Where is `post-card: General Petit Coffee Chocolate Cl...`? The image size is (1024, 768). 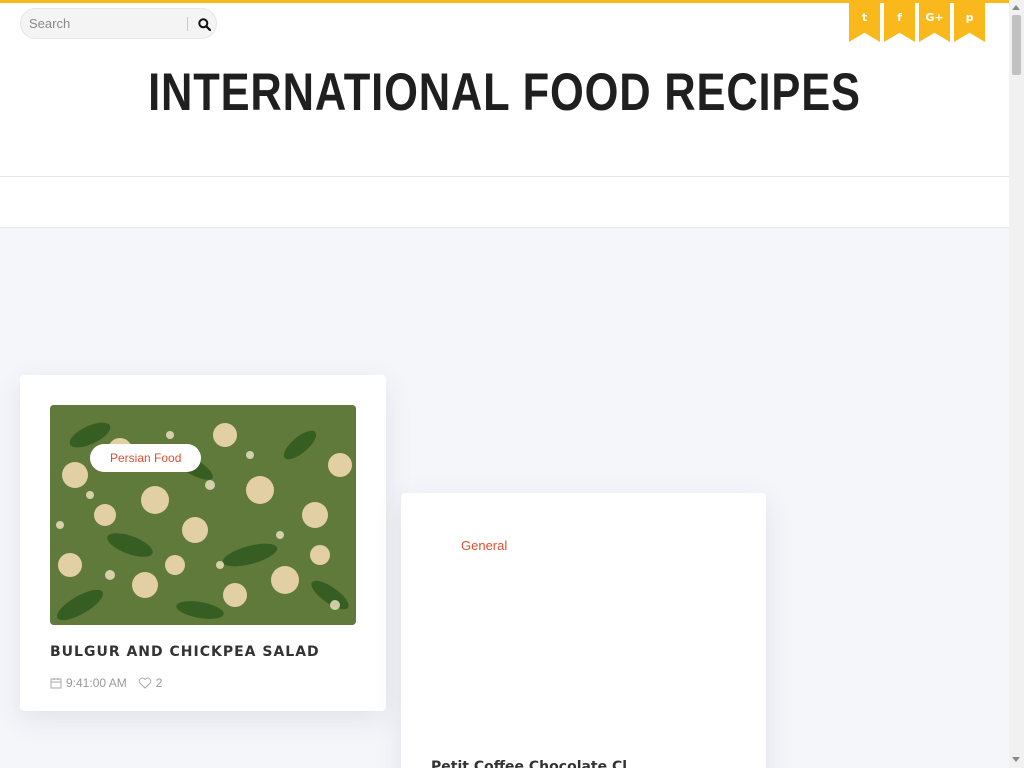
post-card: General Petit Coffee Chocolate Cl... is located at coordinates (583, 630).